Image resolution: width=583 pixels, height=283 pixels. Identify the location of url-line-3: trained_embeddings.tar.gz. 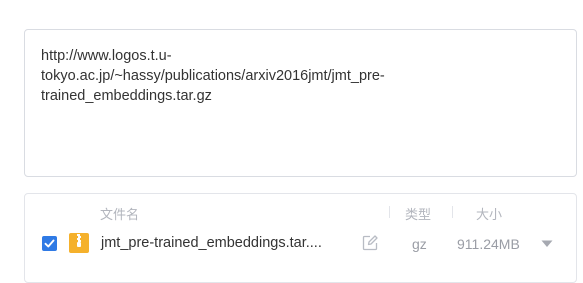
(126, 96).